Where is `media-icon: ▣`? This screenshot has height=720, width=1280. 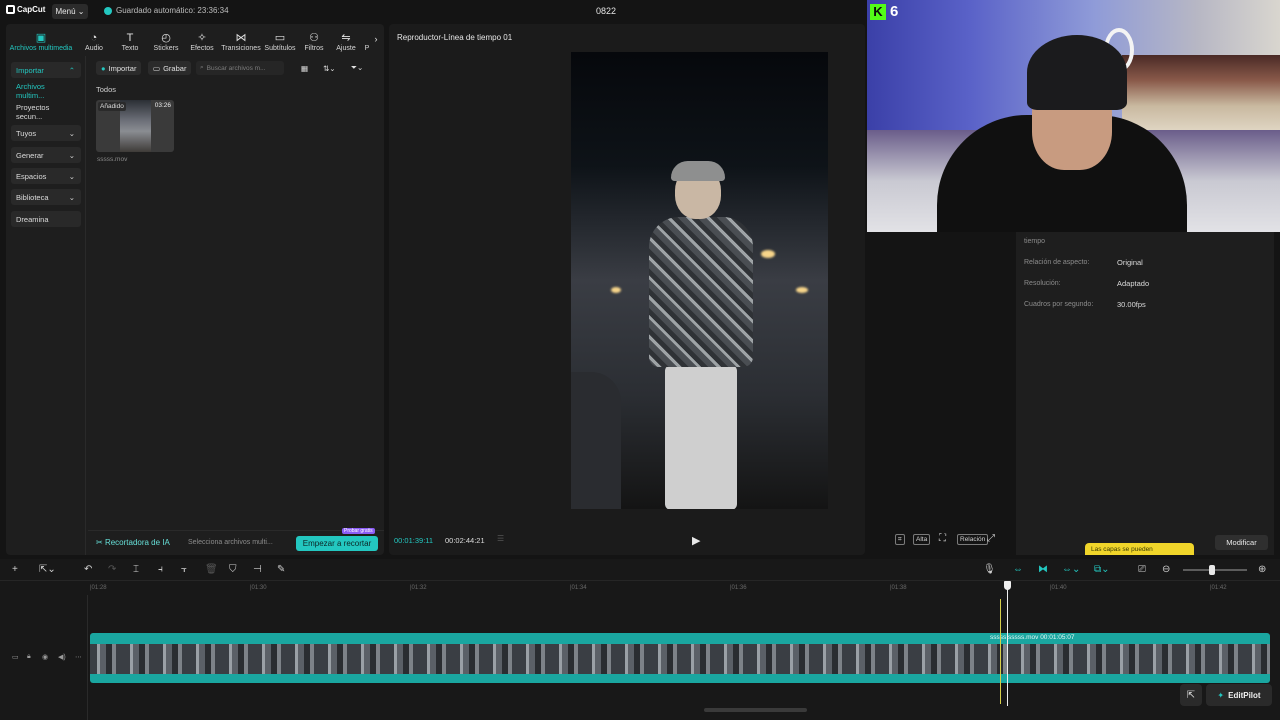
media-icon: ▣ is located at coordinates (41, 38).